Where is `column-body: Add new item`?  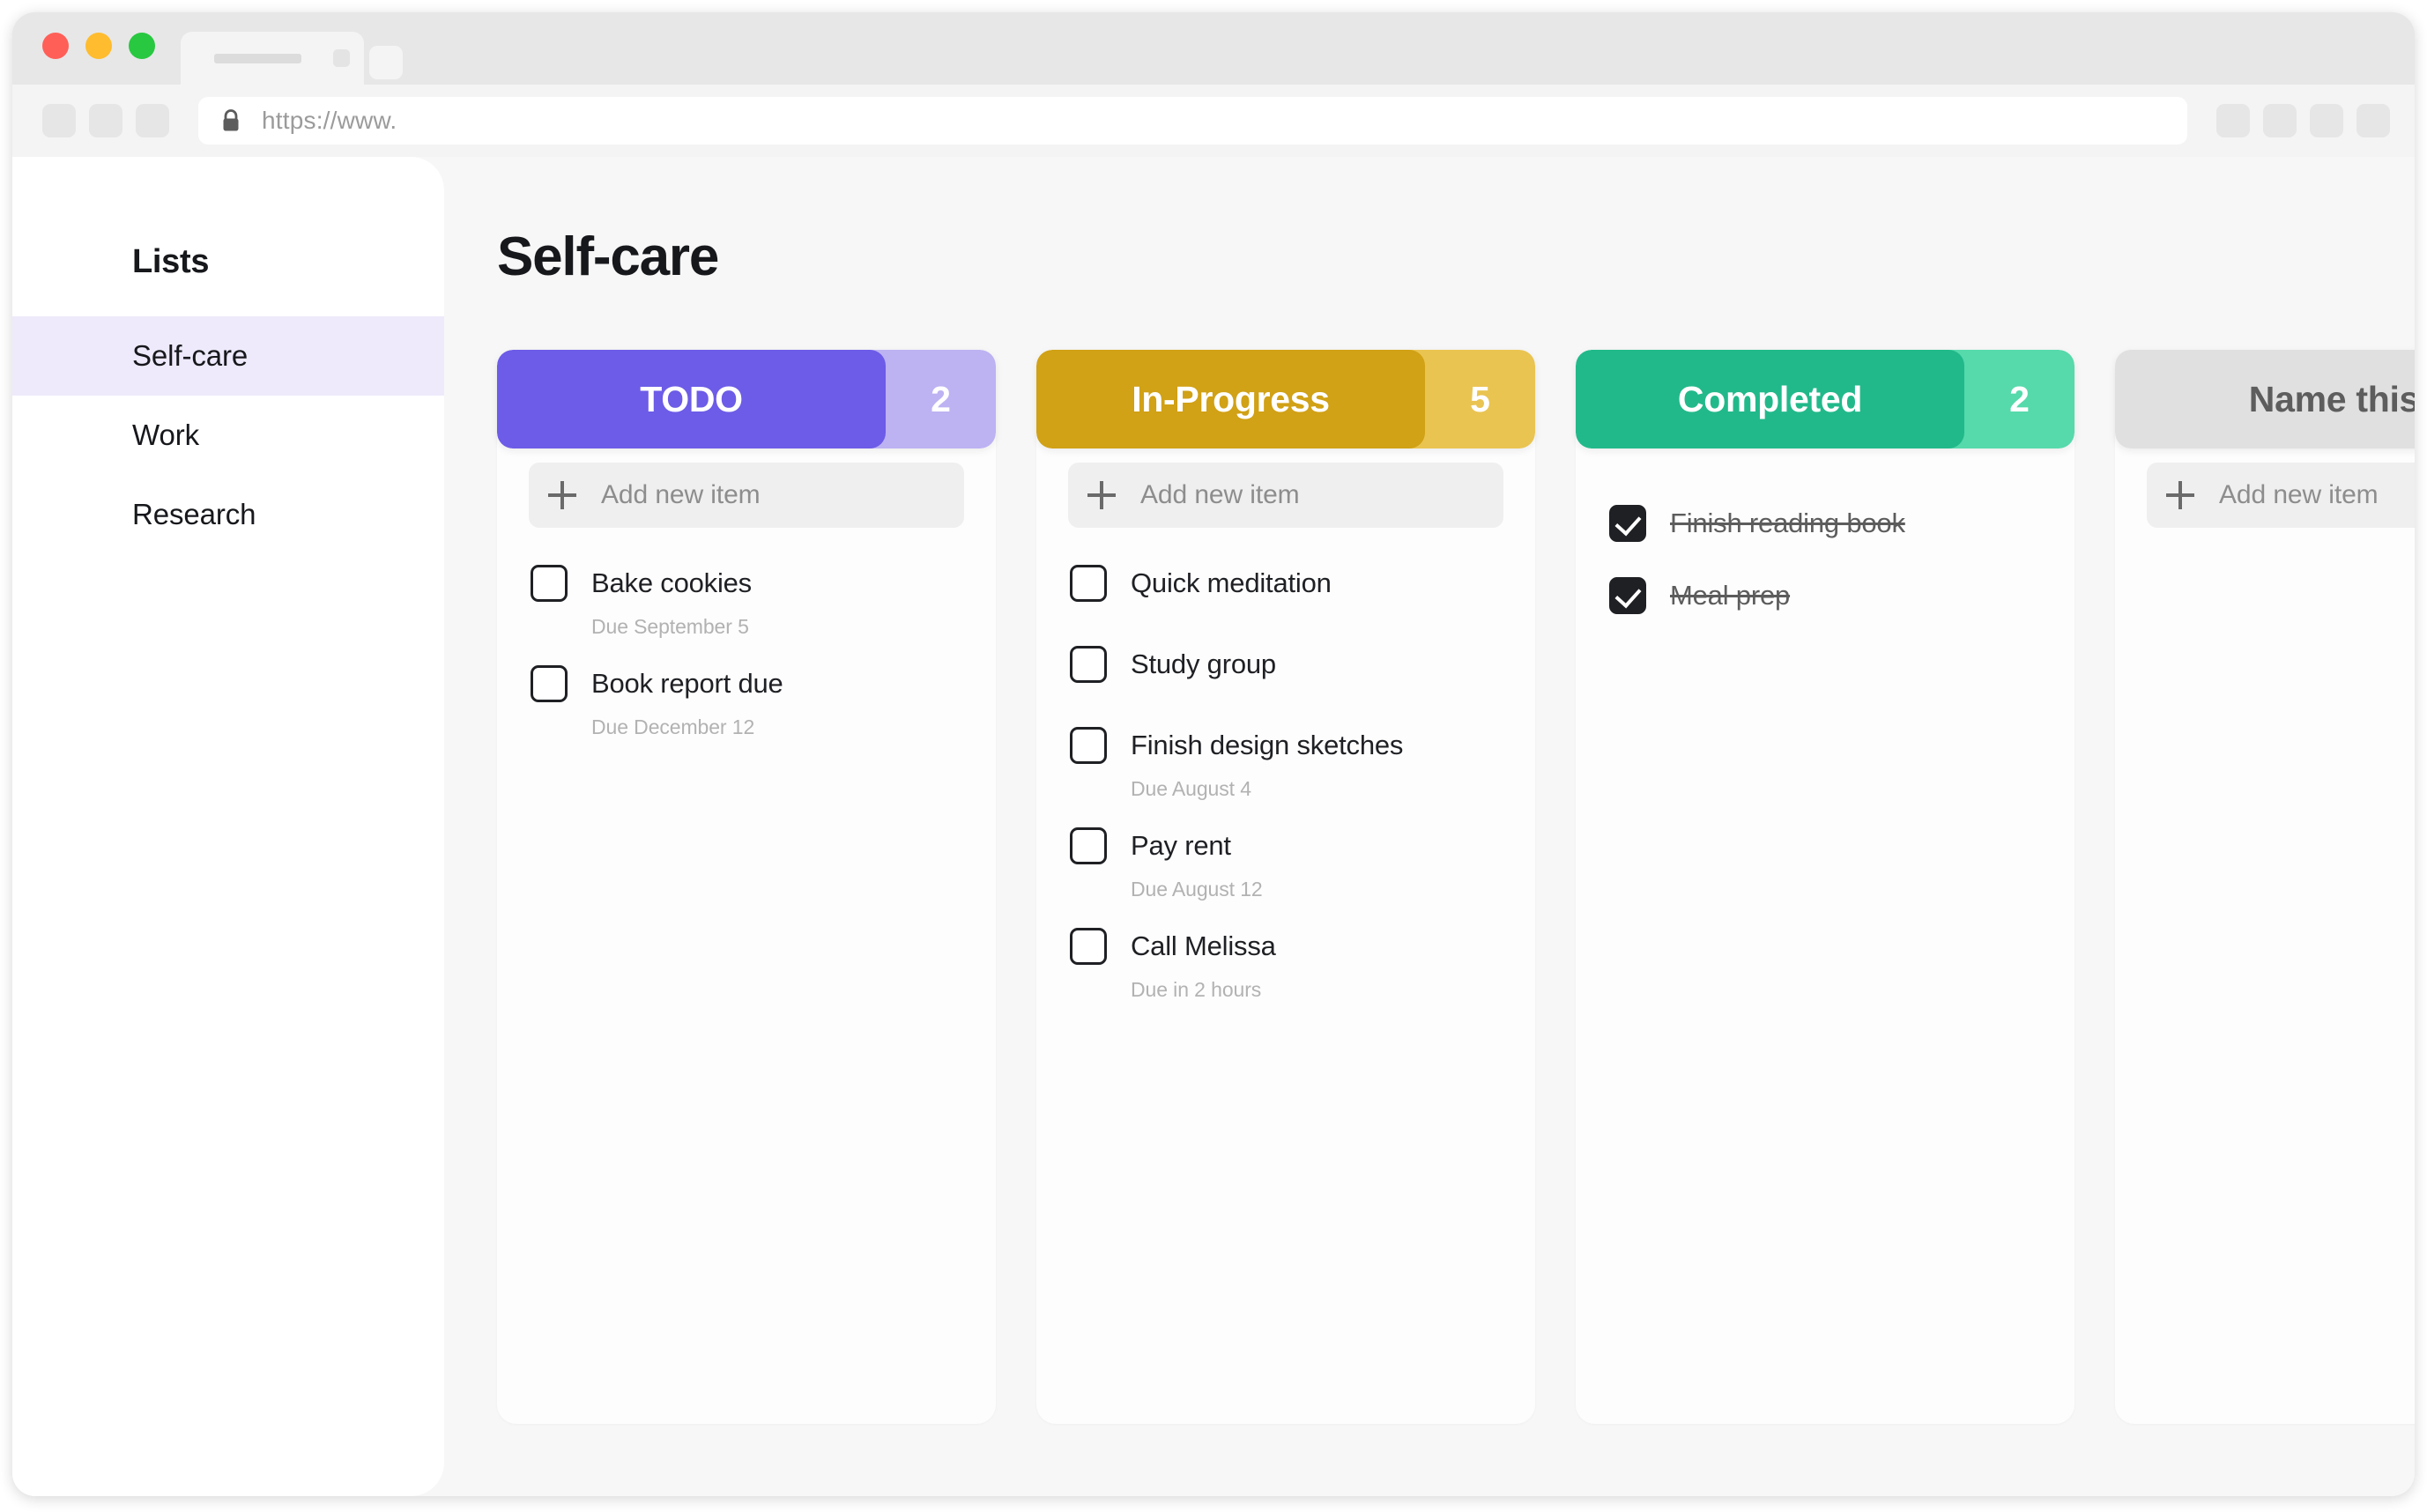 column-body: Add new item is located at coordinates (2265, 491).